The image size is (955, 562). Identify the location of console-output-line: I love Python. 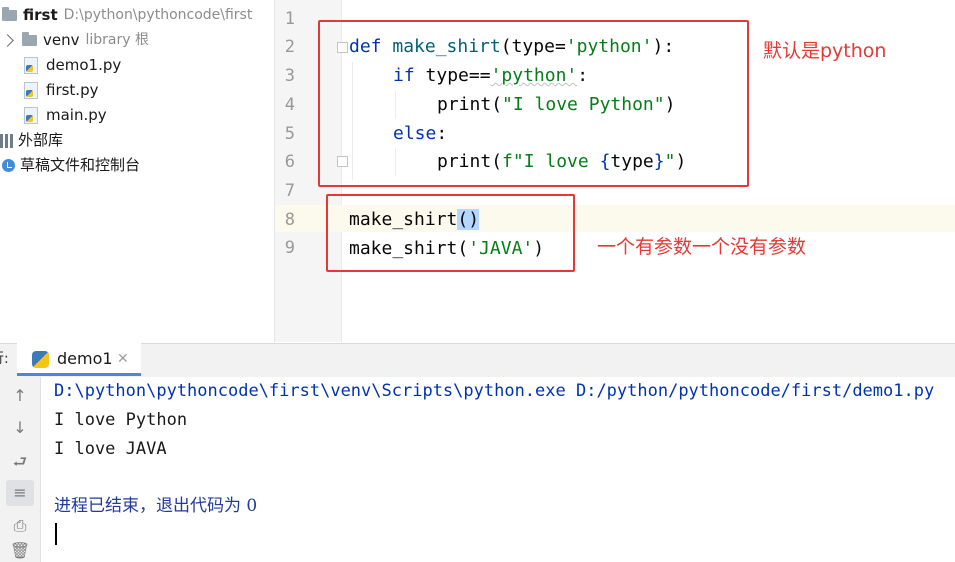
(121, 420).